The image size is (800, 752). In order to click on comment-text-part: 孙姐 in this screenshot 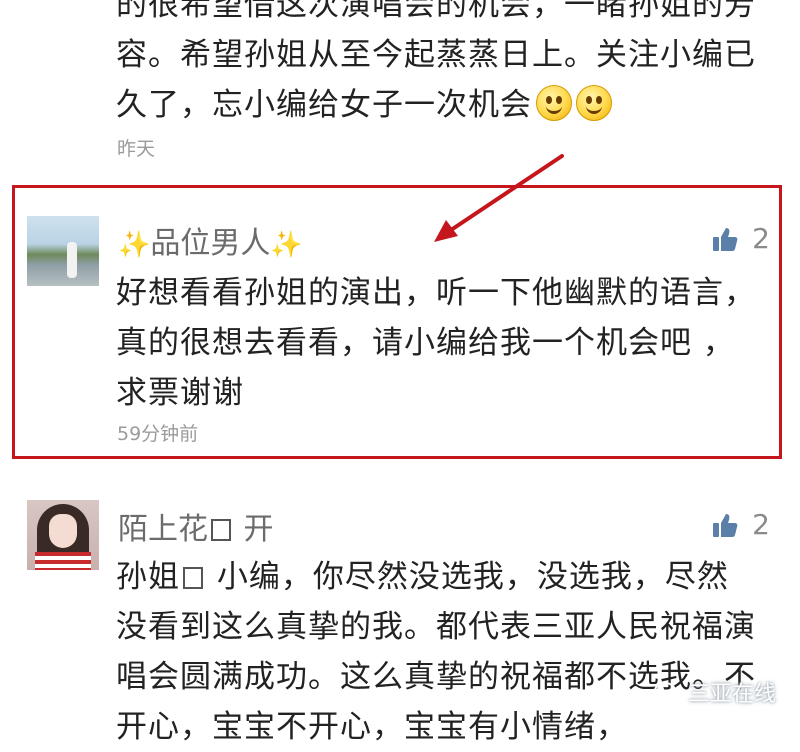, I will do `click(148, 577)`.